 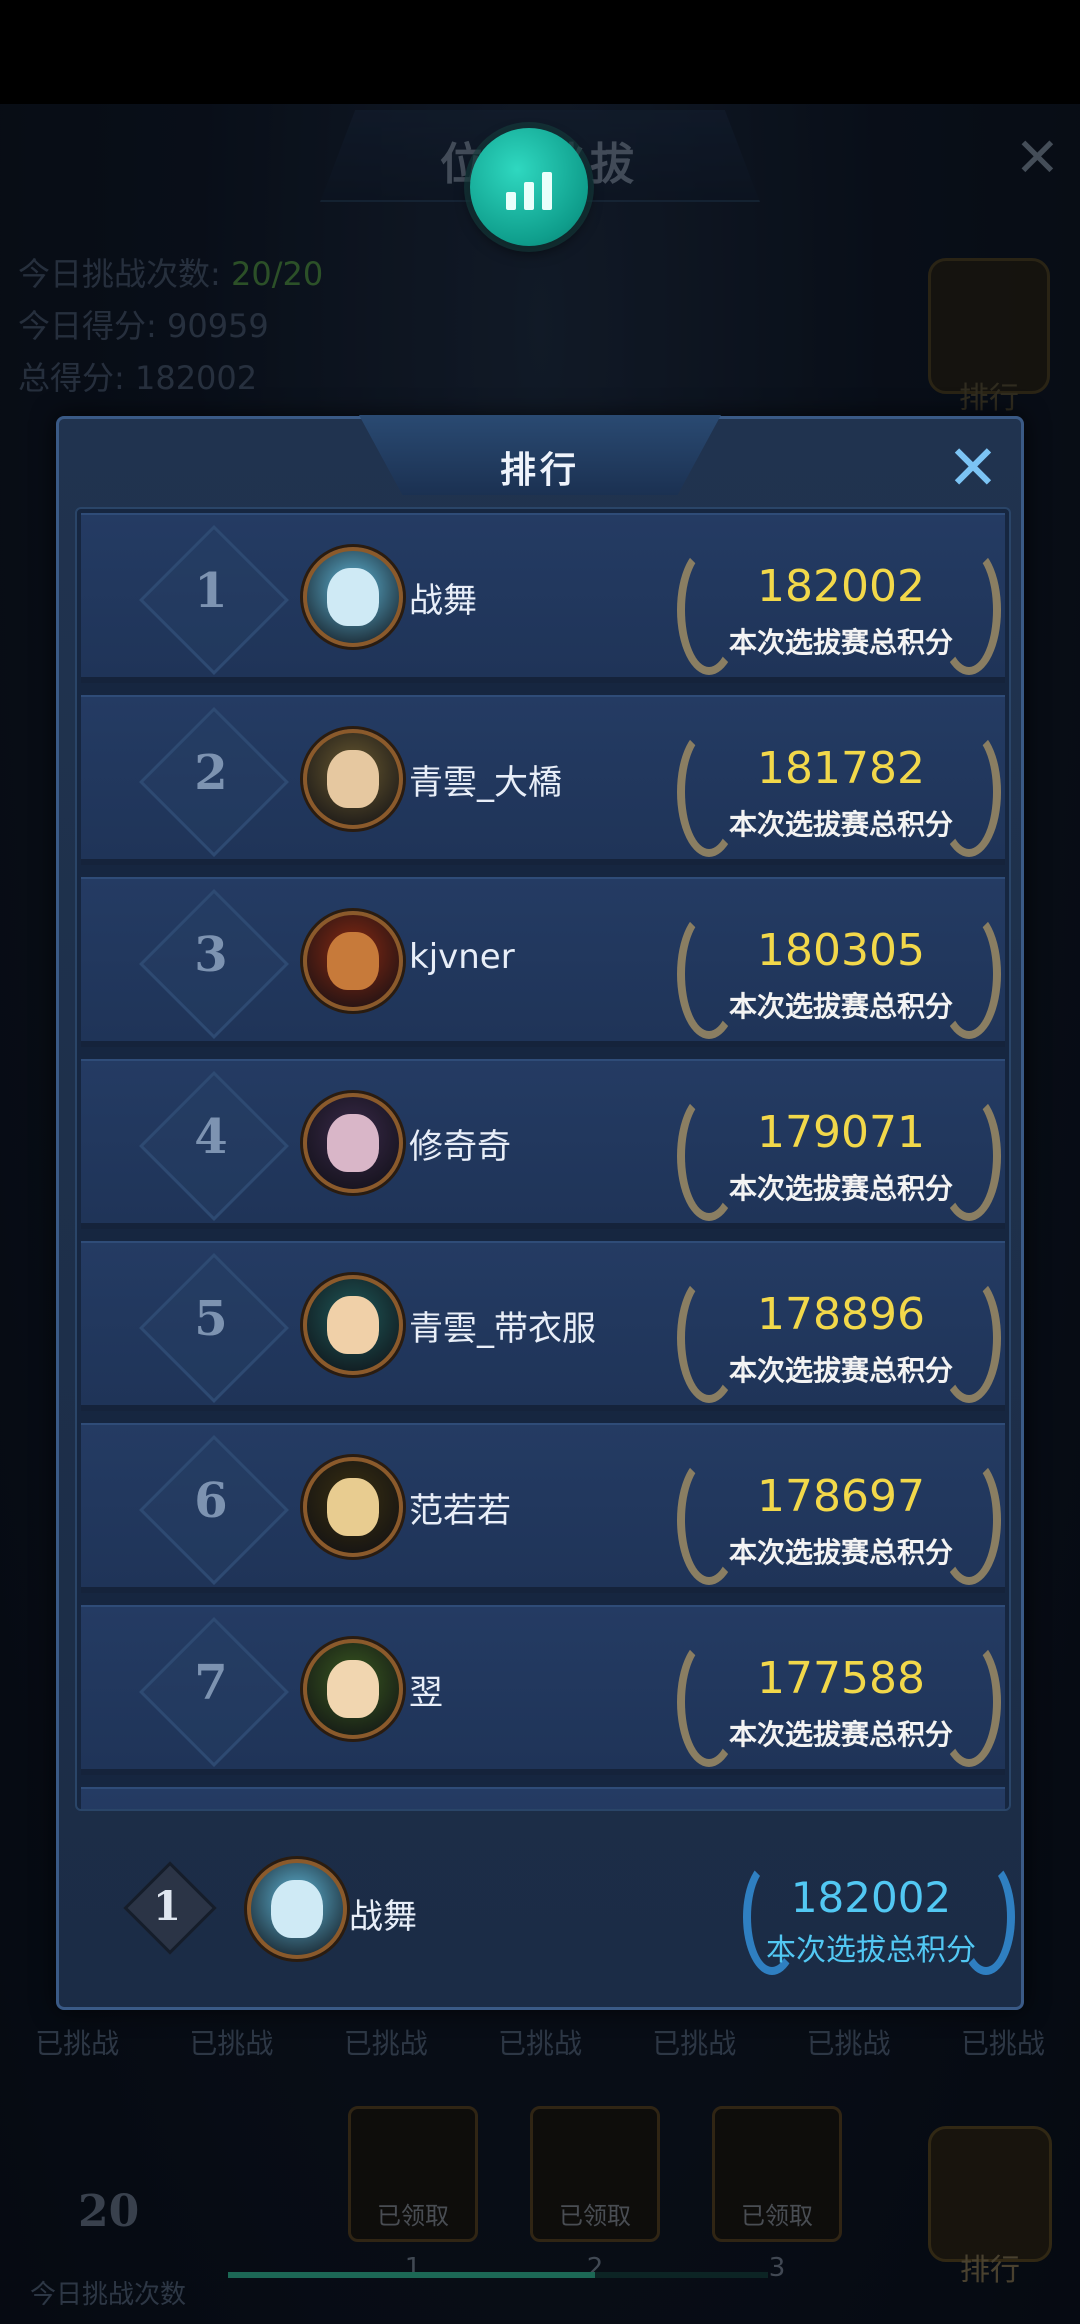 What do you see at coordinates (443, 601) in the screenshot?
I see `player-name: 战舞` at bounding box center [443, 601].